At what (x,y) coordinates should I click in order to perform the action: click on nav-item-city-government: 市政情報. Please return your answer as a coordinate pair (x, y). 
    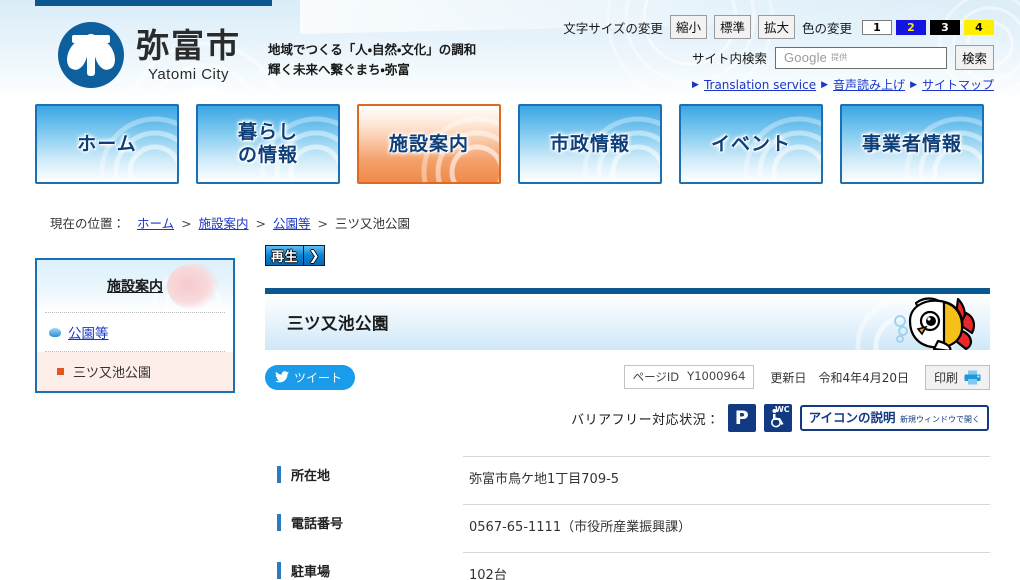
    Looking at the image, I should click on (590, 144).